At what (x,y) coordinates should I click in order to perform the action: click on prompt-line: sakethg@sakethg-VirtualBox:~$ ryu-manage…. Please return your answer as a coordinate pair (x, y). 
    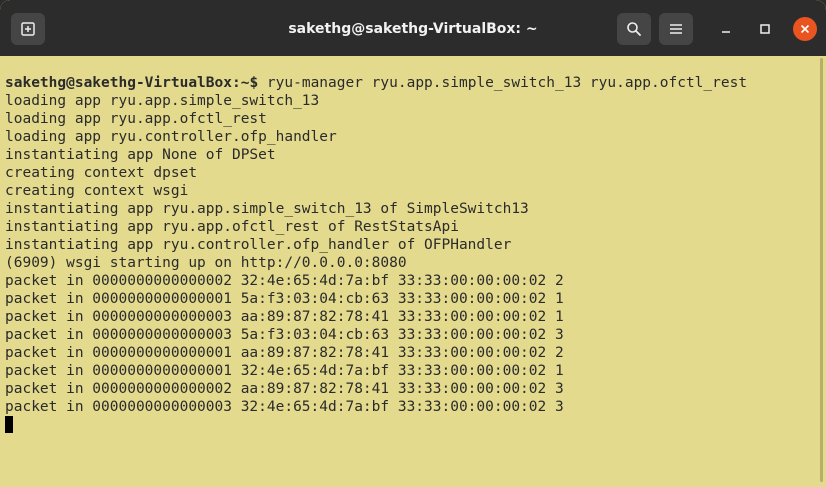
    Looking at the image, I should click on (410, 83).